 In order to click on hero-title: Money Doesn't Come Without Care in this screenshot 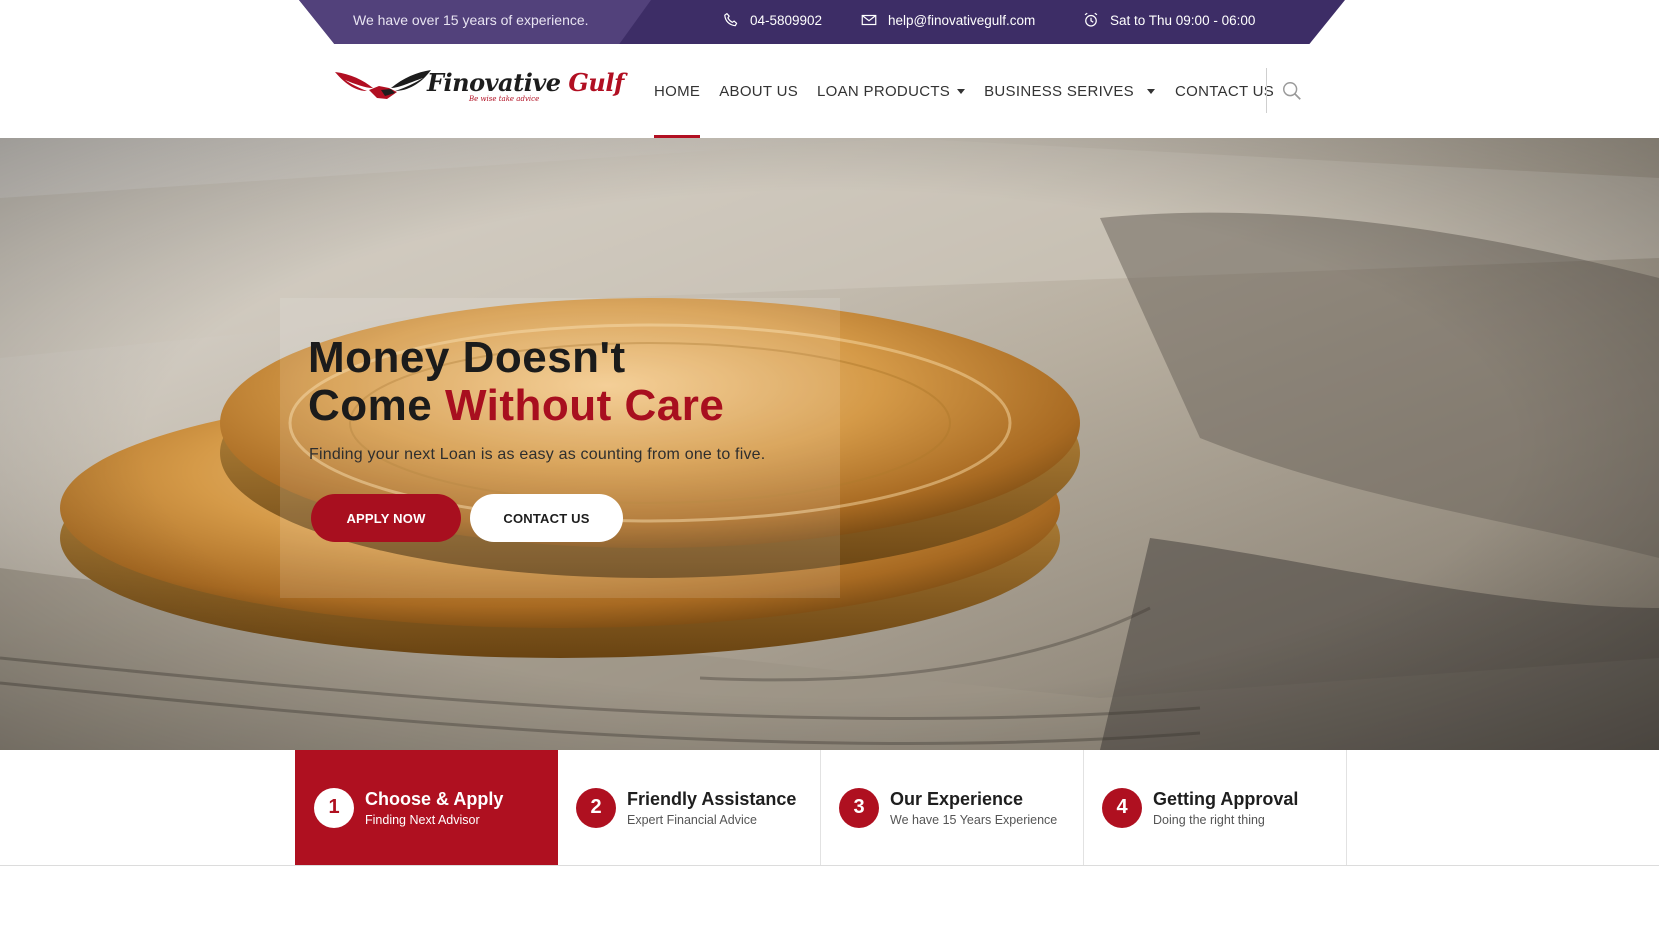, I will do `click(516, 382)`.